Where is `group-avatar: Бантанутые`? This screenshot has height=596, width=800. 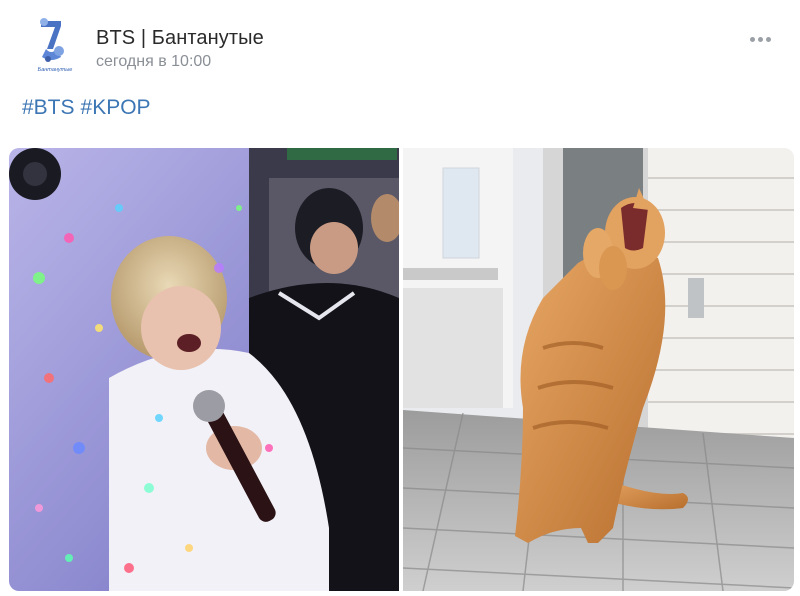 group-avatar: Бантанутые is located at coordinates (55, 45).